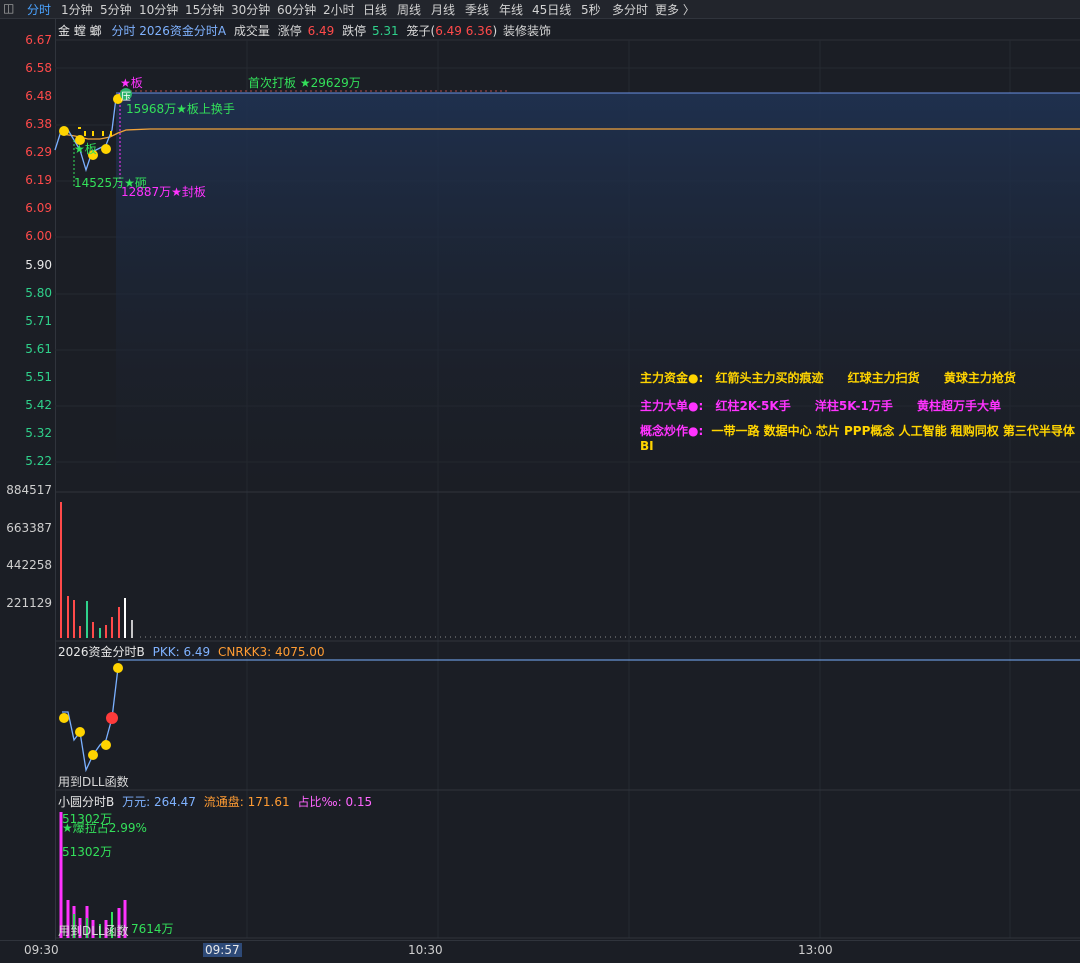 The image size is (1080, 963). What do you see at coordinates (753, 406) in the screenshot?
I see `legend-item: 红柱2K-5K手` at bounding box center [753, 406].